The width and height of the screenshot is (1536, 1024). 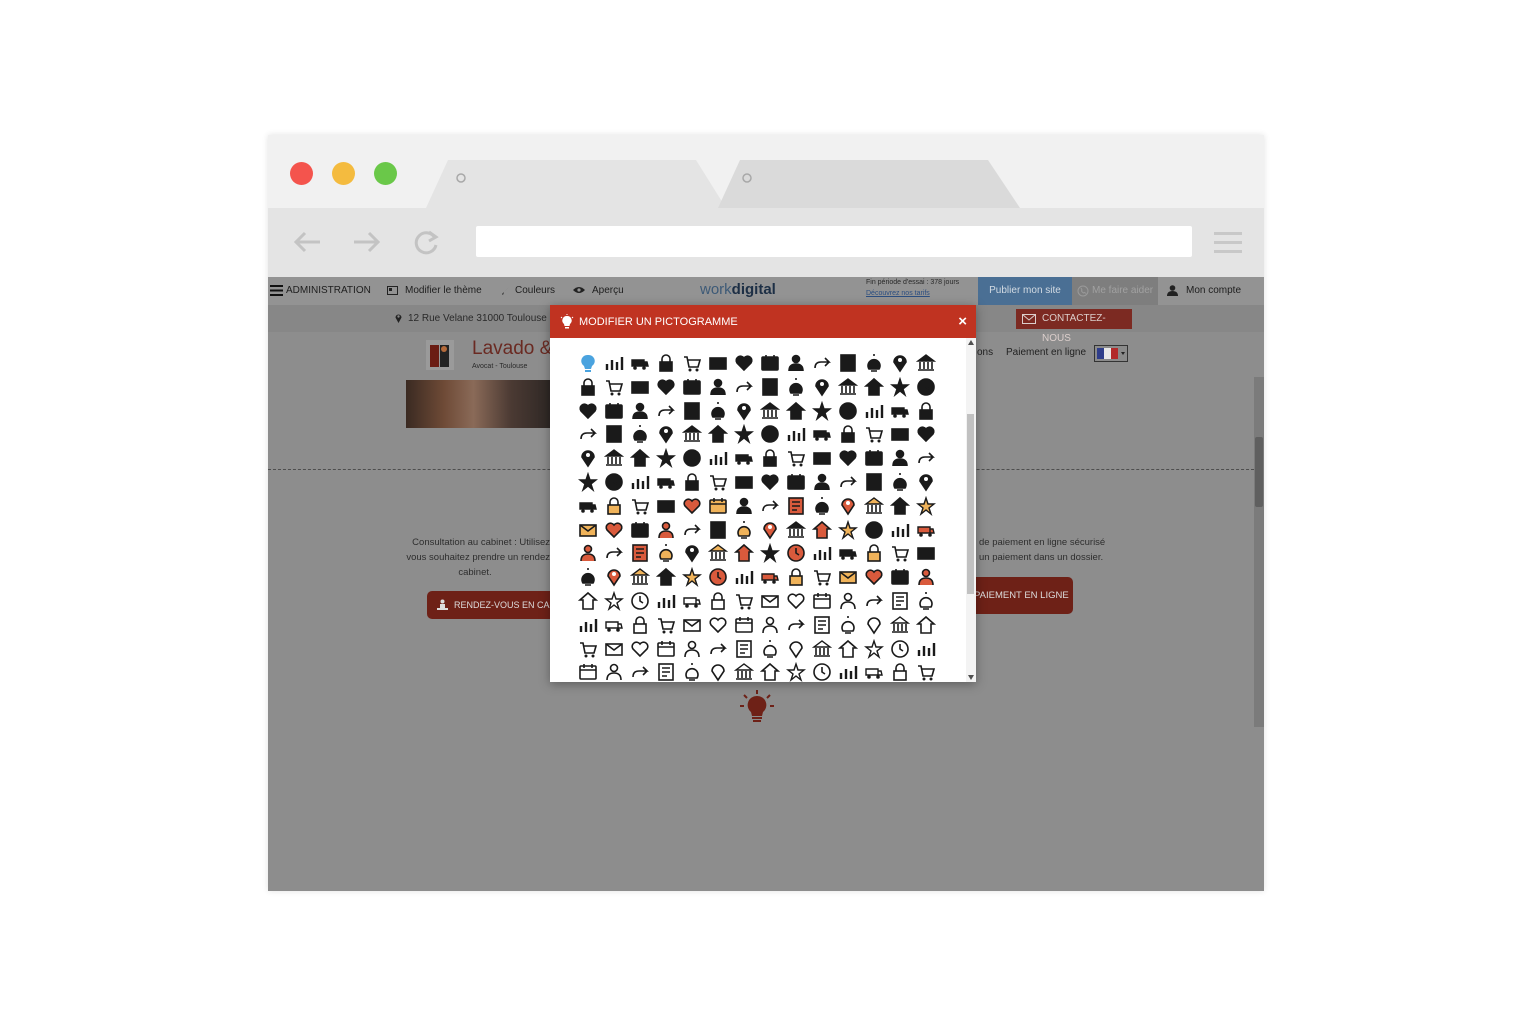 What do you see at coordinates (427, 242) in the screenshot?
I see `reload-icon` at bounding box center [427, 242].